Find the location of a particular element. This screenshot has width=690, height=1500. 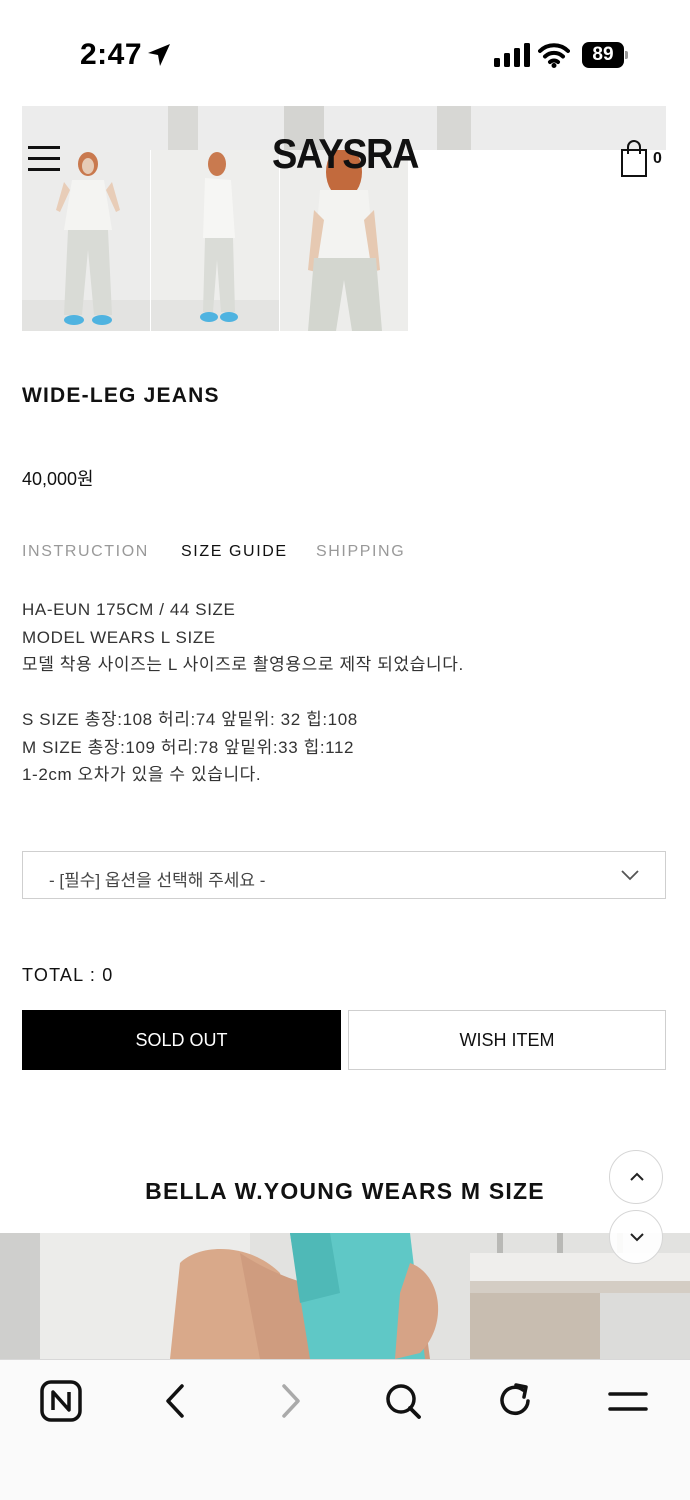

wifi-icon is located at coordinates (554, 57).